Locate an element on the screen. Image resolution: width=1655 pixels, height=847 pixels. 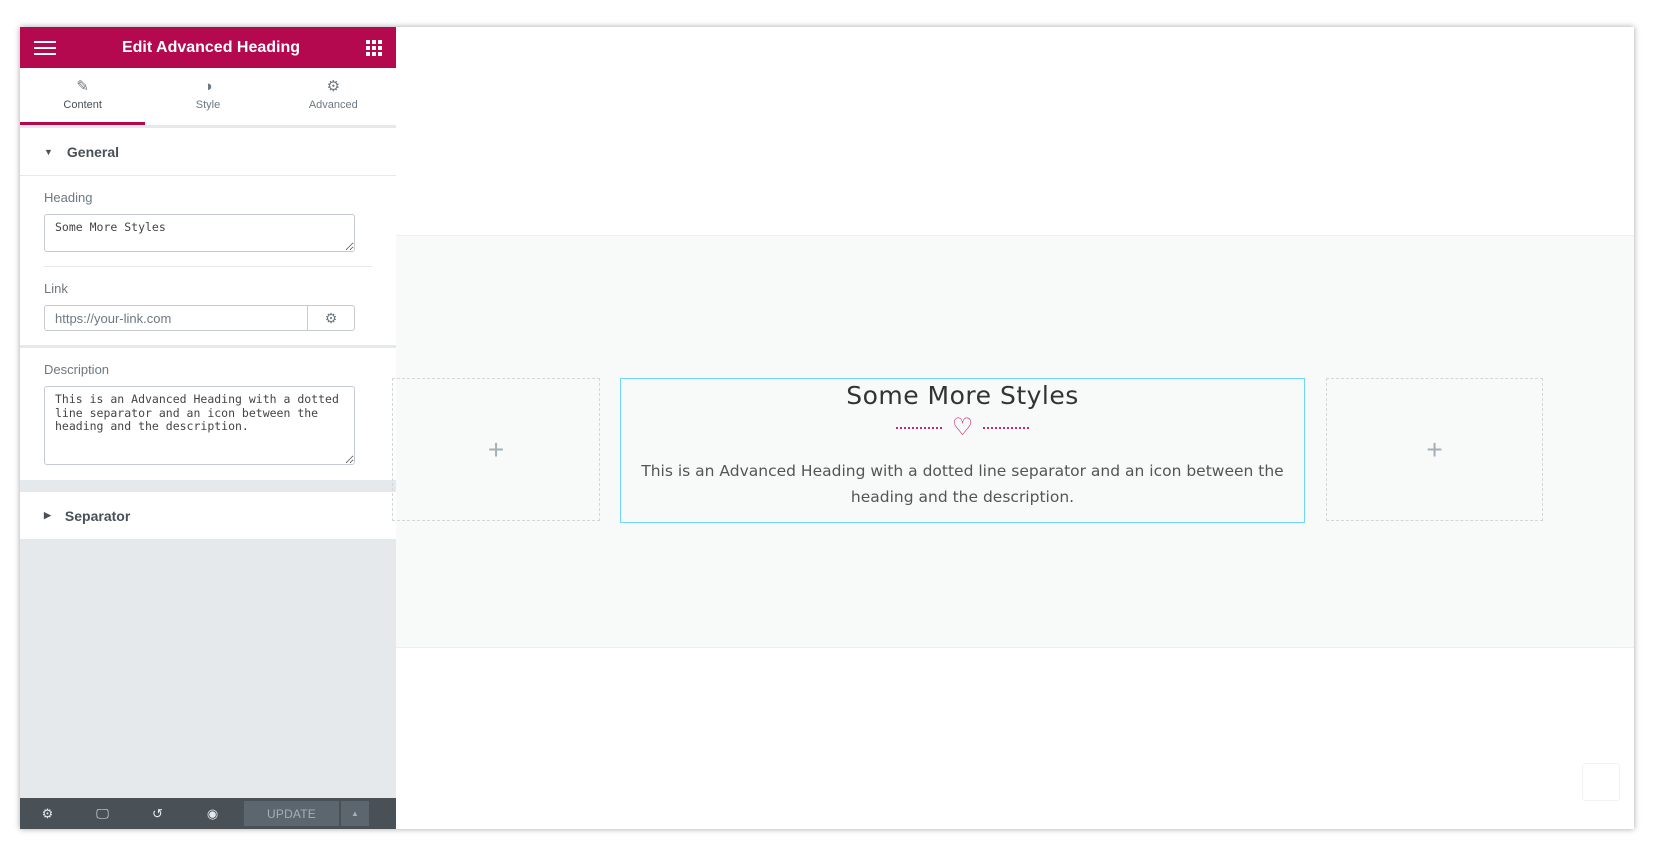
responsive-desktop-icon: 🖵 is located at coordinates (102, 814).